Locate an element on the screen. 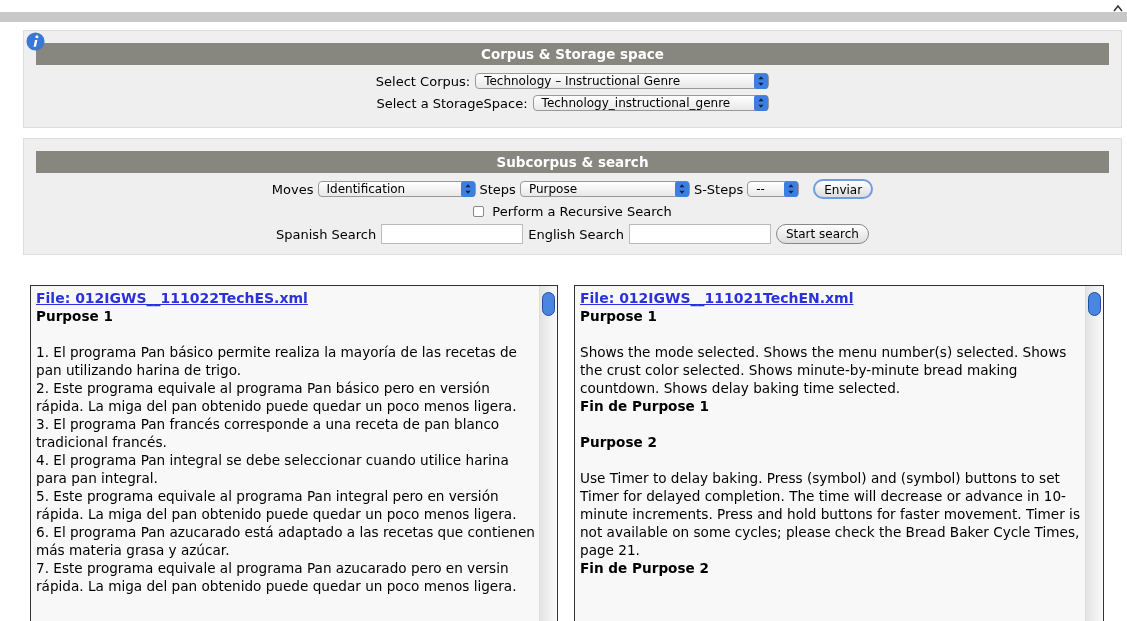 The width and height of the screenshot is (1127, 621). section-header: Subcorpus & search is located at coordinates (572, 162).